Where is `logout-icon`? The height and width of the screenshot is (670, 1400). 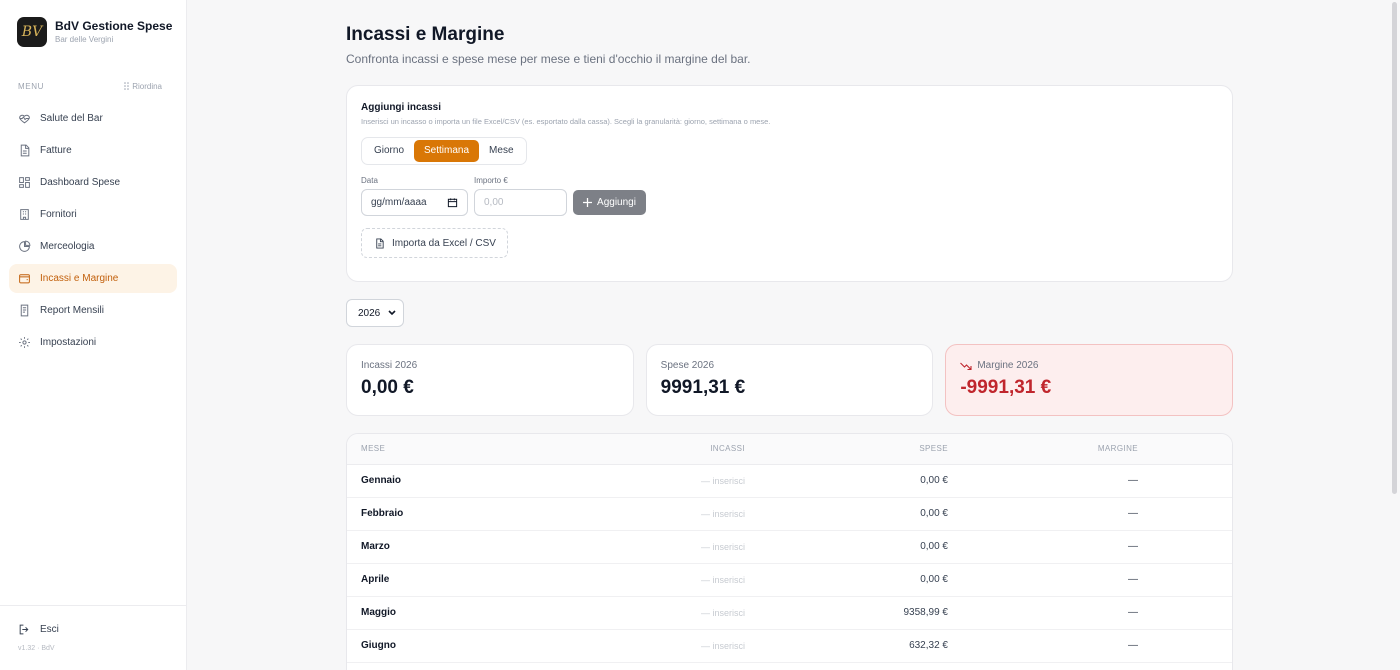
logout-icon is located at coordinates (24, 629).